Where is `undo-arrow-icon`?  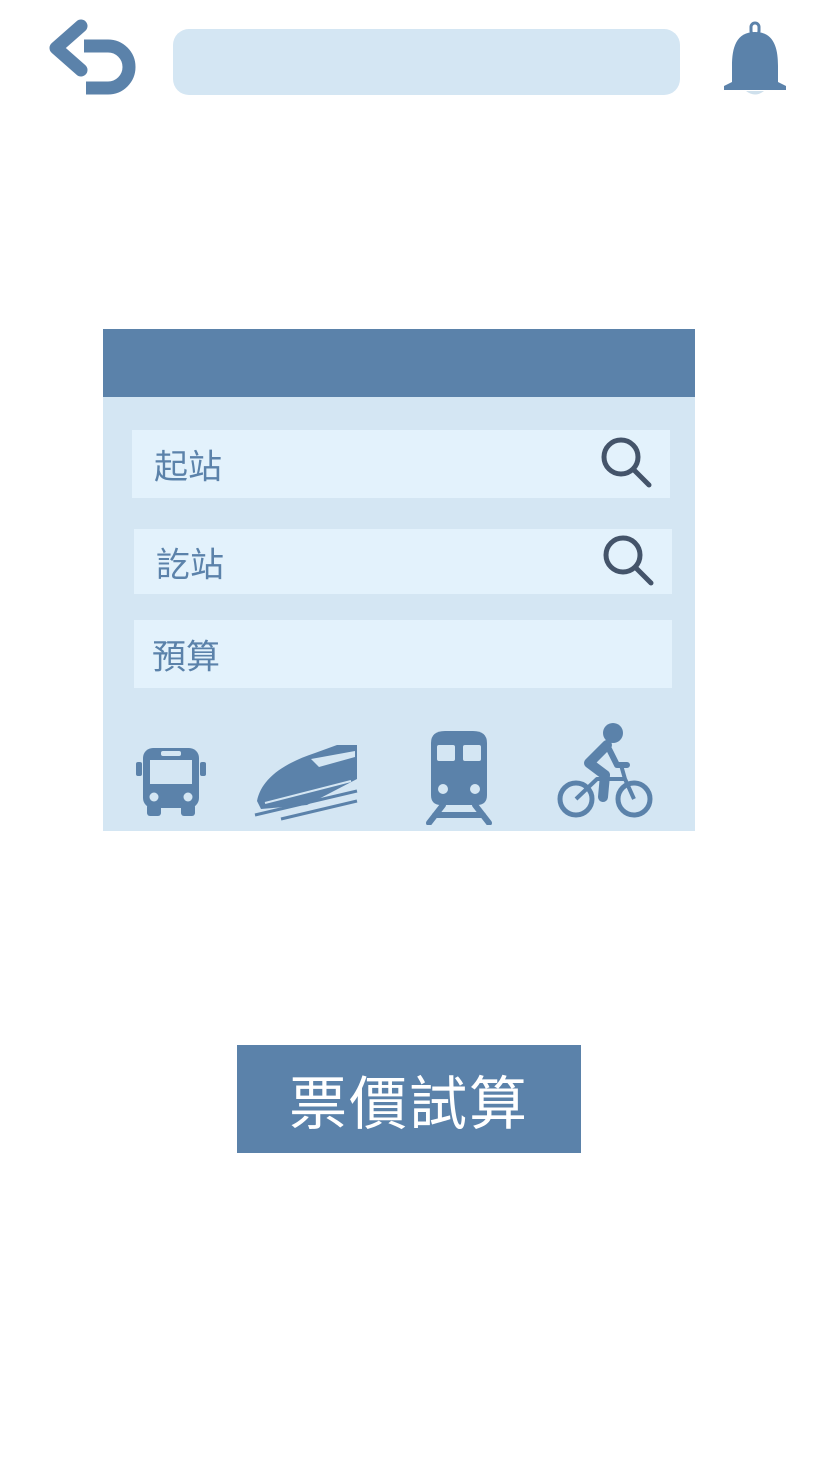 undo-arrow-icon is located at coordinates (92, 57).